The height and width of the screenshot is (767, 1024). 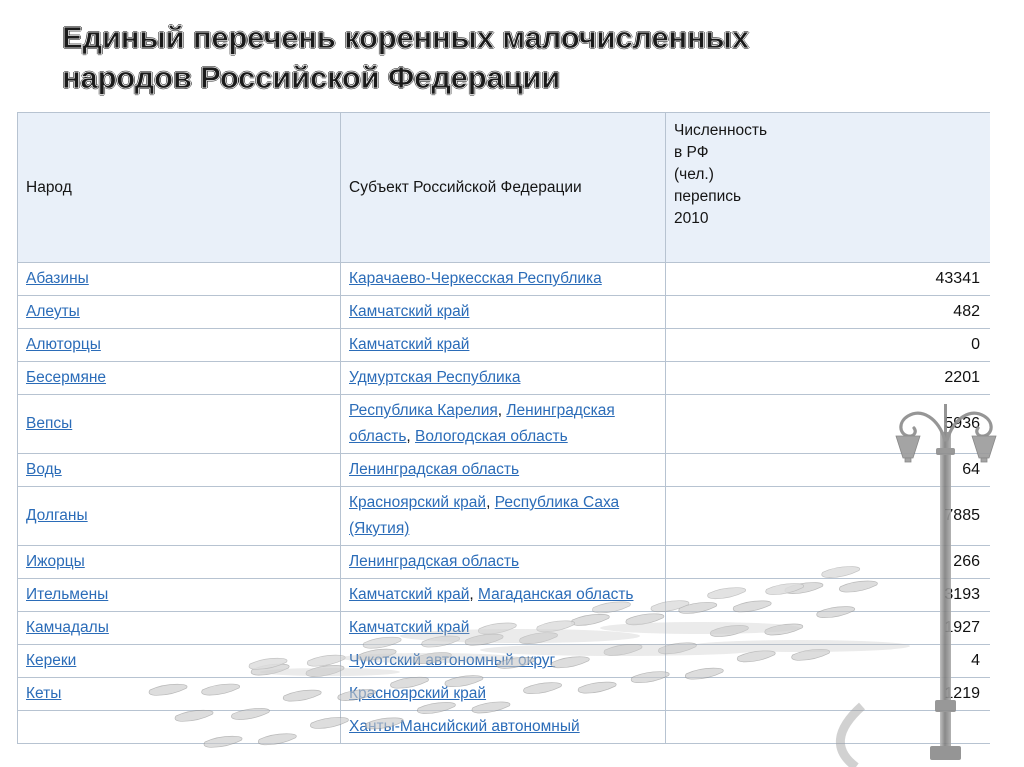 I want to click on cell-count, so click(x=827, y=727).